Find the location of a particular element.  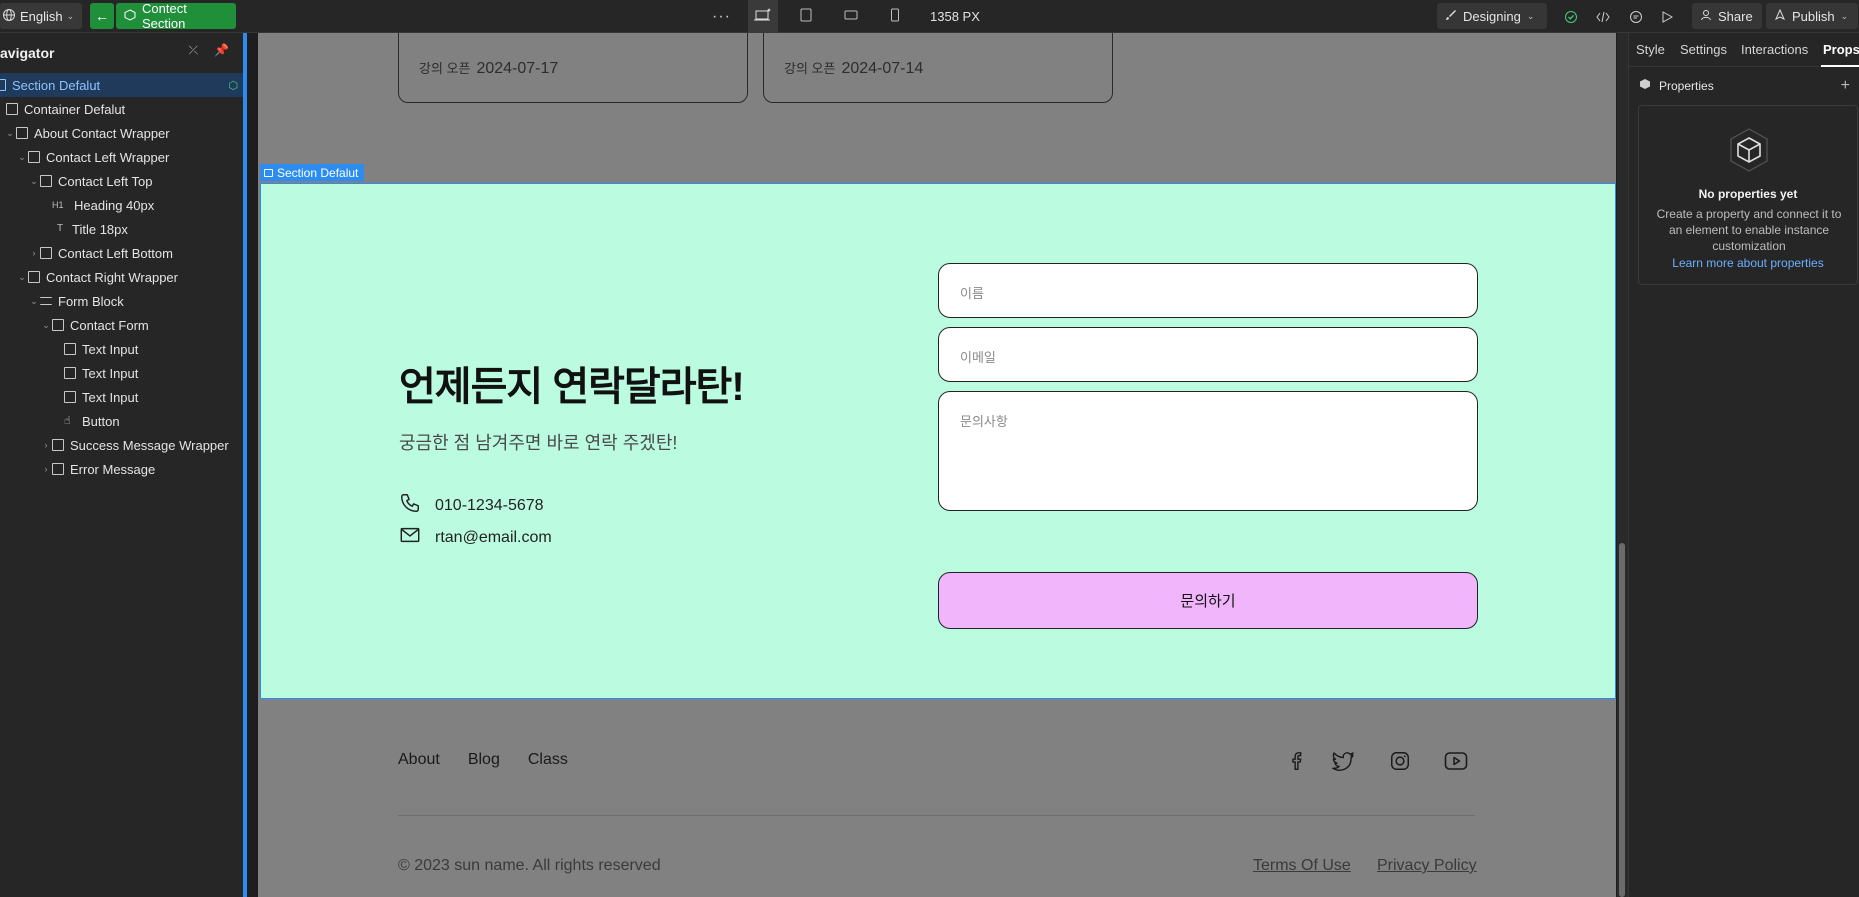

language-label: English is located at coordinates (41, 16).